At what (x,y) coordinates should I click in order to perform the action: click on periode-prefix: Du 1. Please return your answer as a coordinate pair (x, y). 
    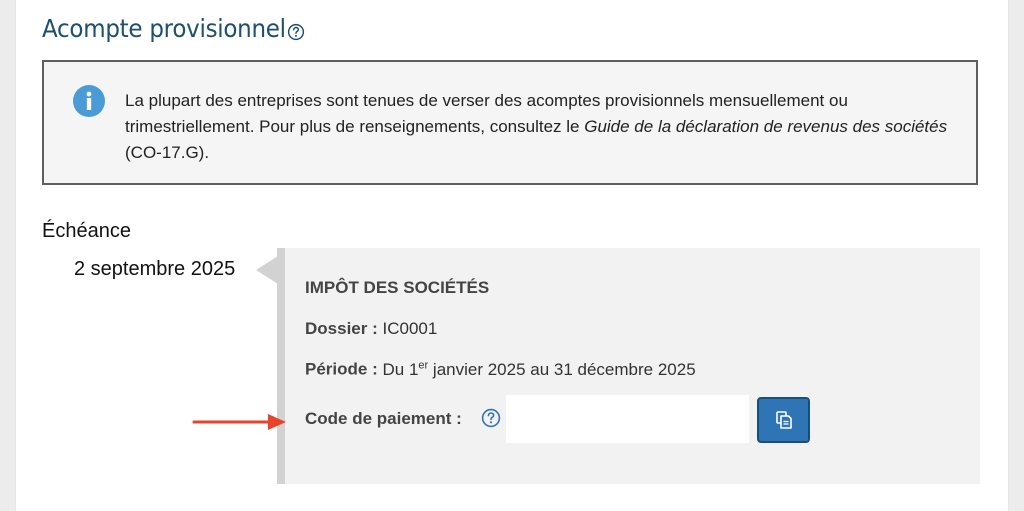
    Looking at the image, I should click on (400, 369).